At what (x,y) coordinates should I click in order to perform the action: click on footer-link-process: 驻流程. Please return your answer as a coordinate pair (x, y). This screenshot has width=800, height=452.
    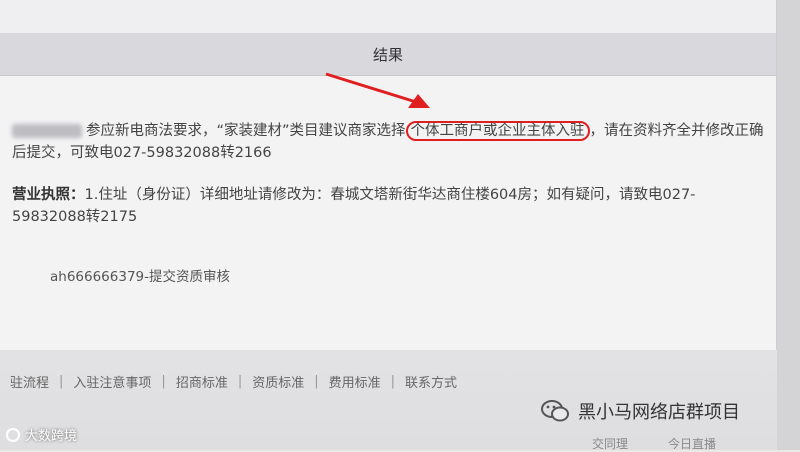
    Looking at the image, I should click on (29, 381).